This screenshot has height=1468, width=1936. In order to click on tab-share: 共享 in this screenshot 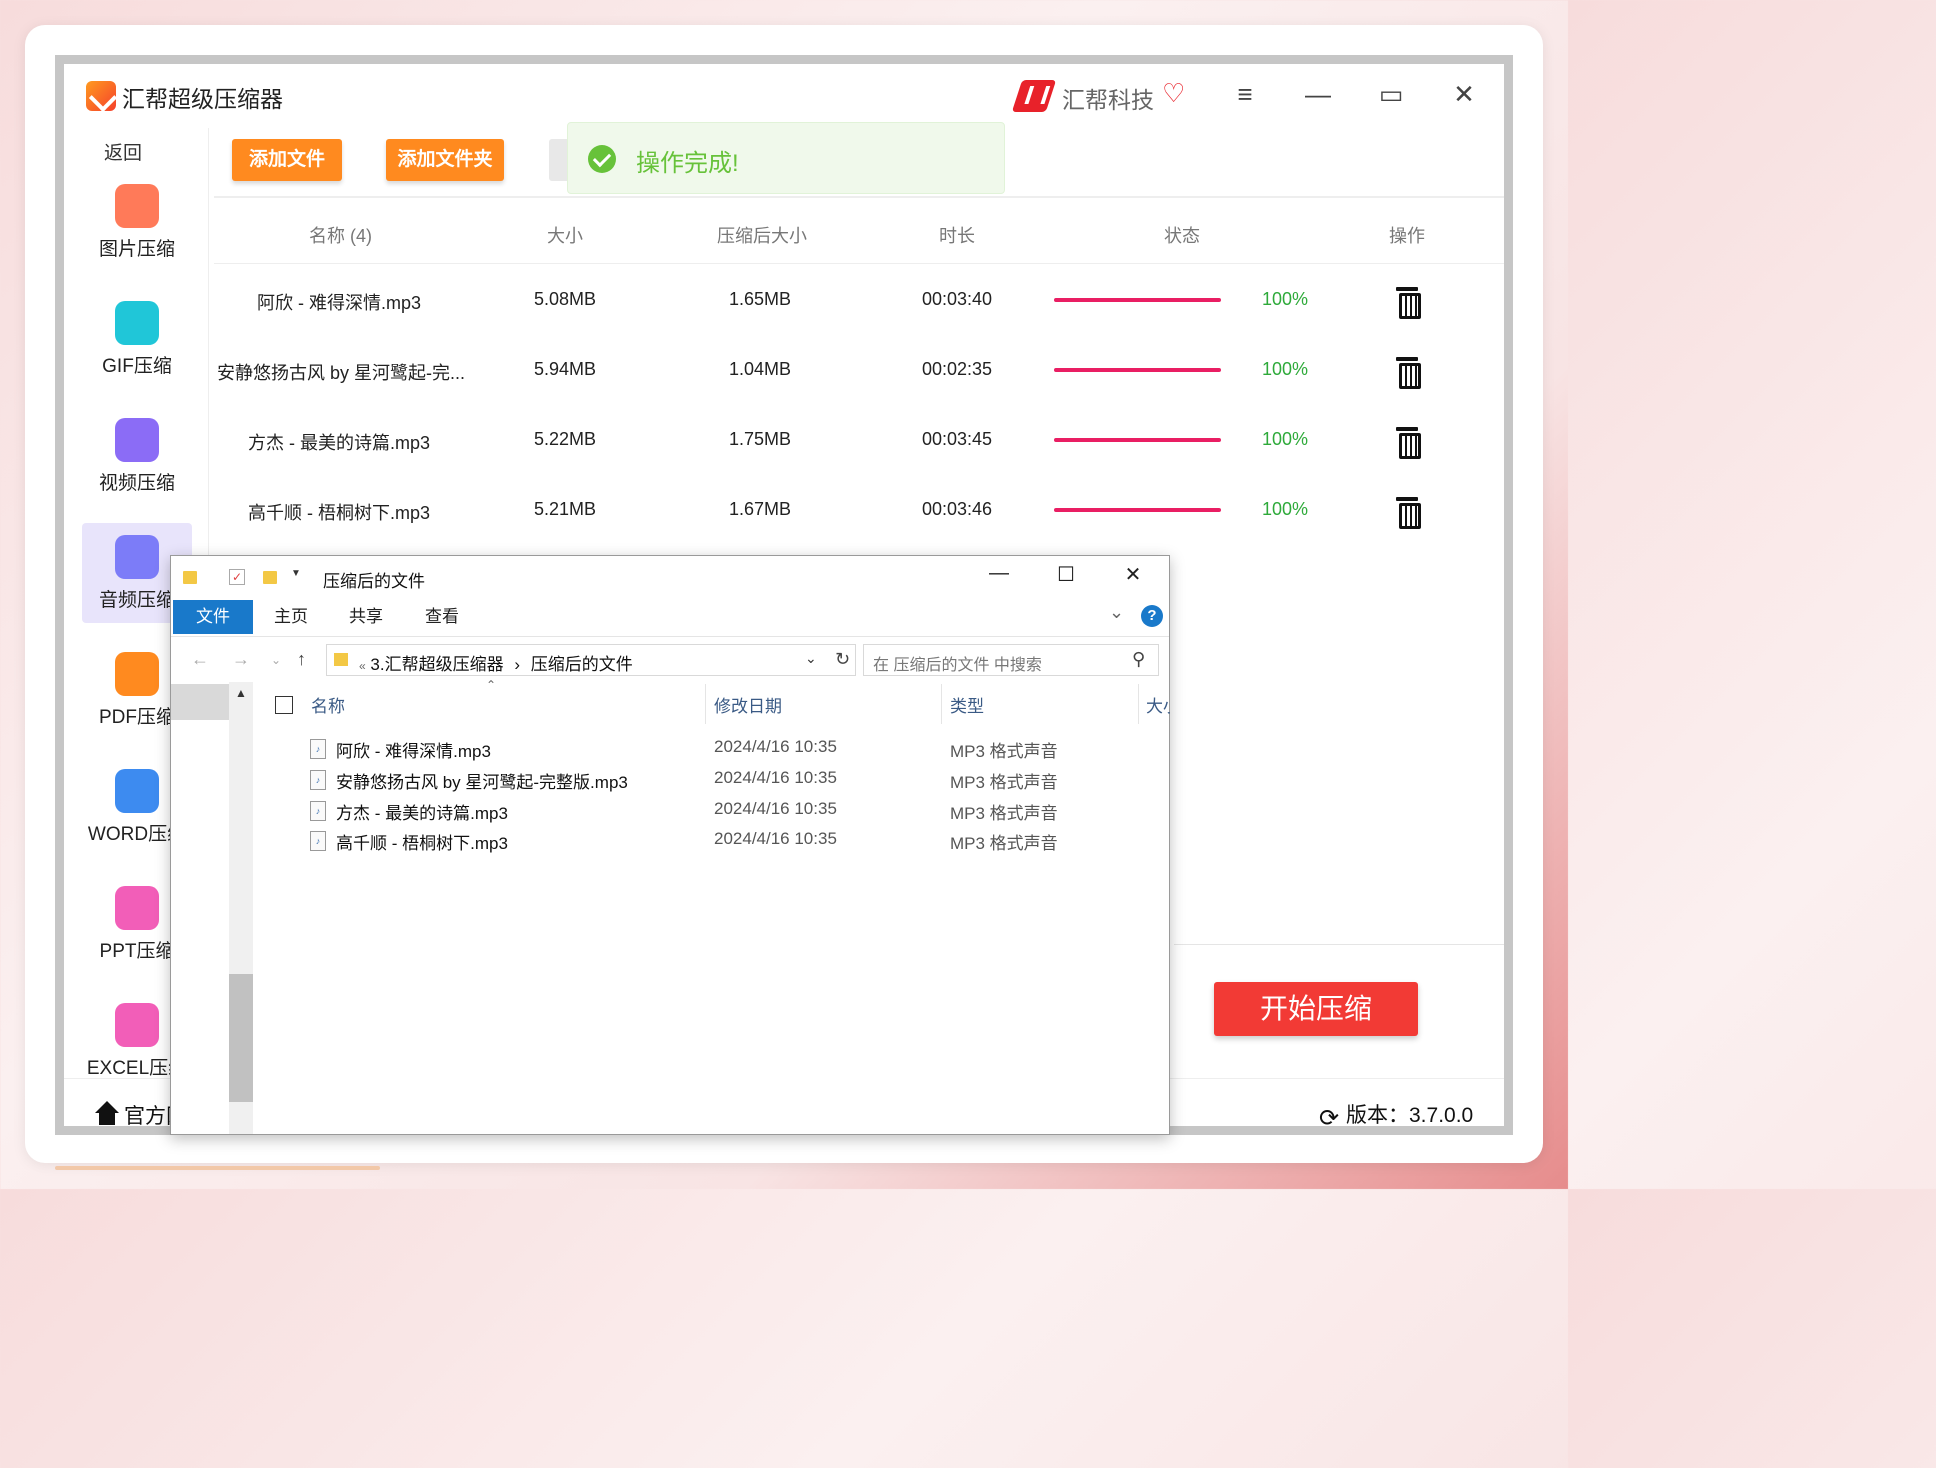, I will do `click(366, 617)`.